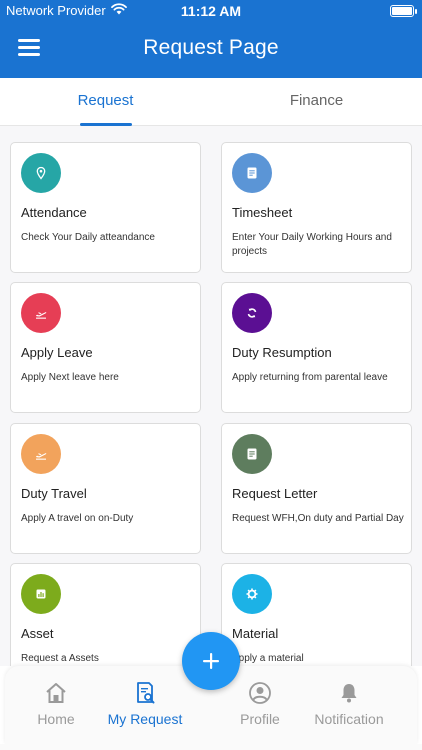 Image resolution: width=422 pixels, height=750 pixels. I want to click on gear-icon, so click(252, 594).